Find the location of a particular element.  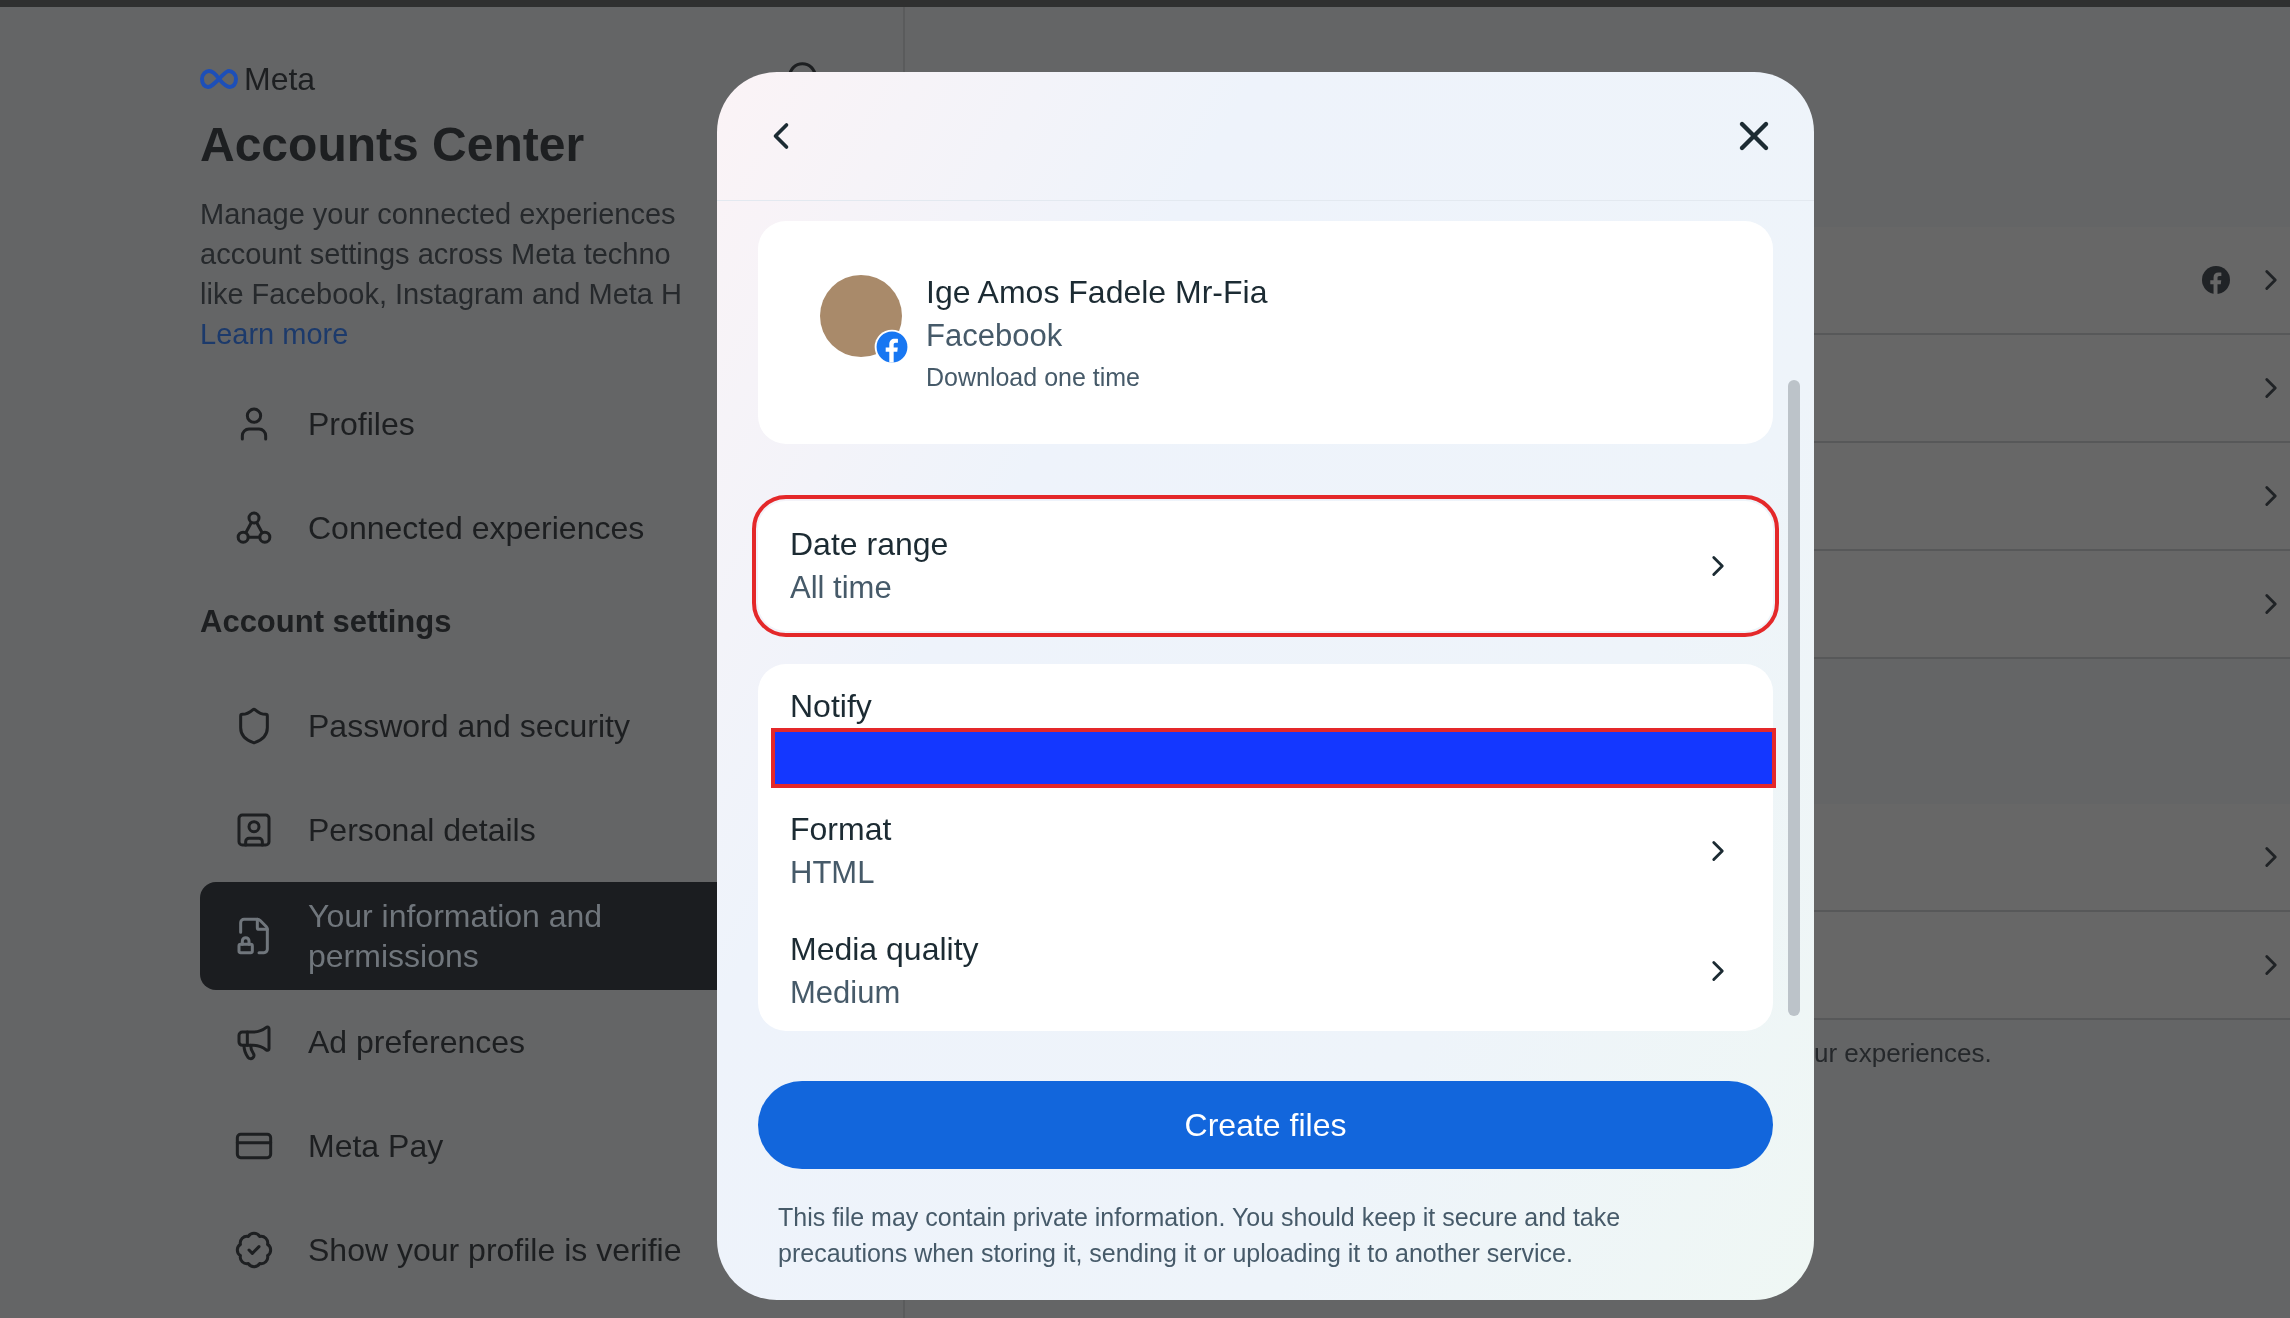

facebook-badge-icon is located at coordinates (892, 347).